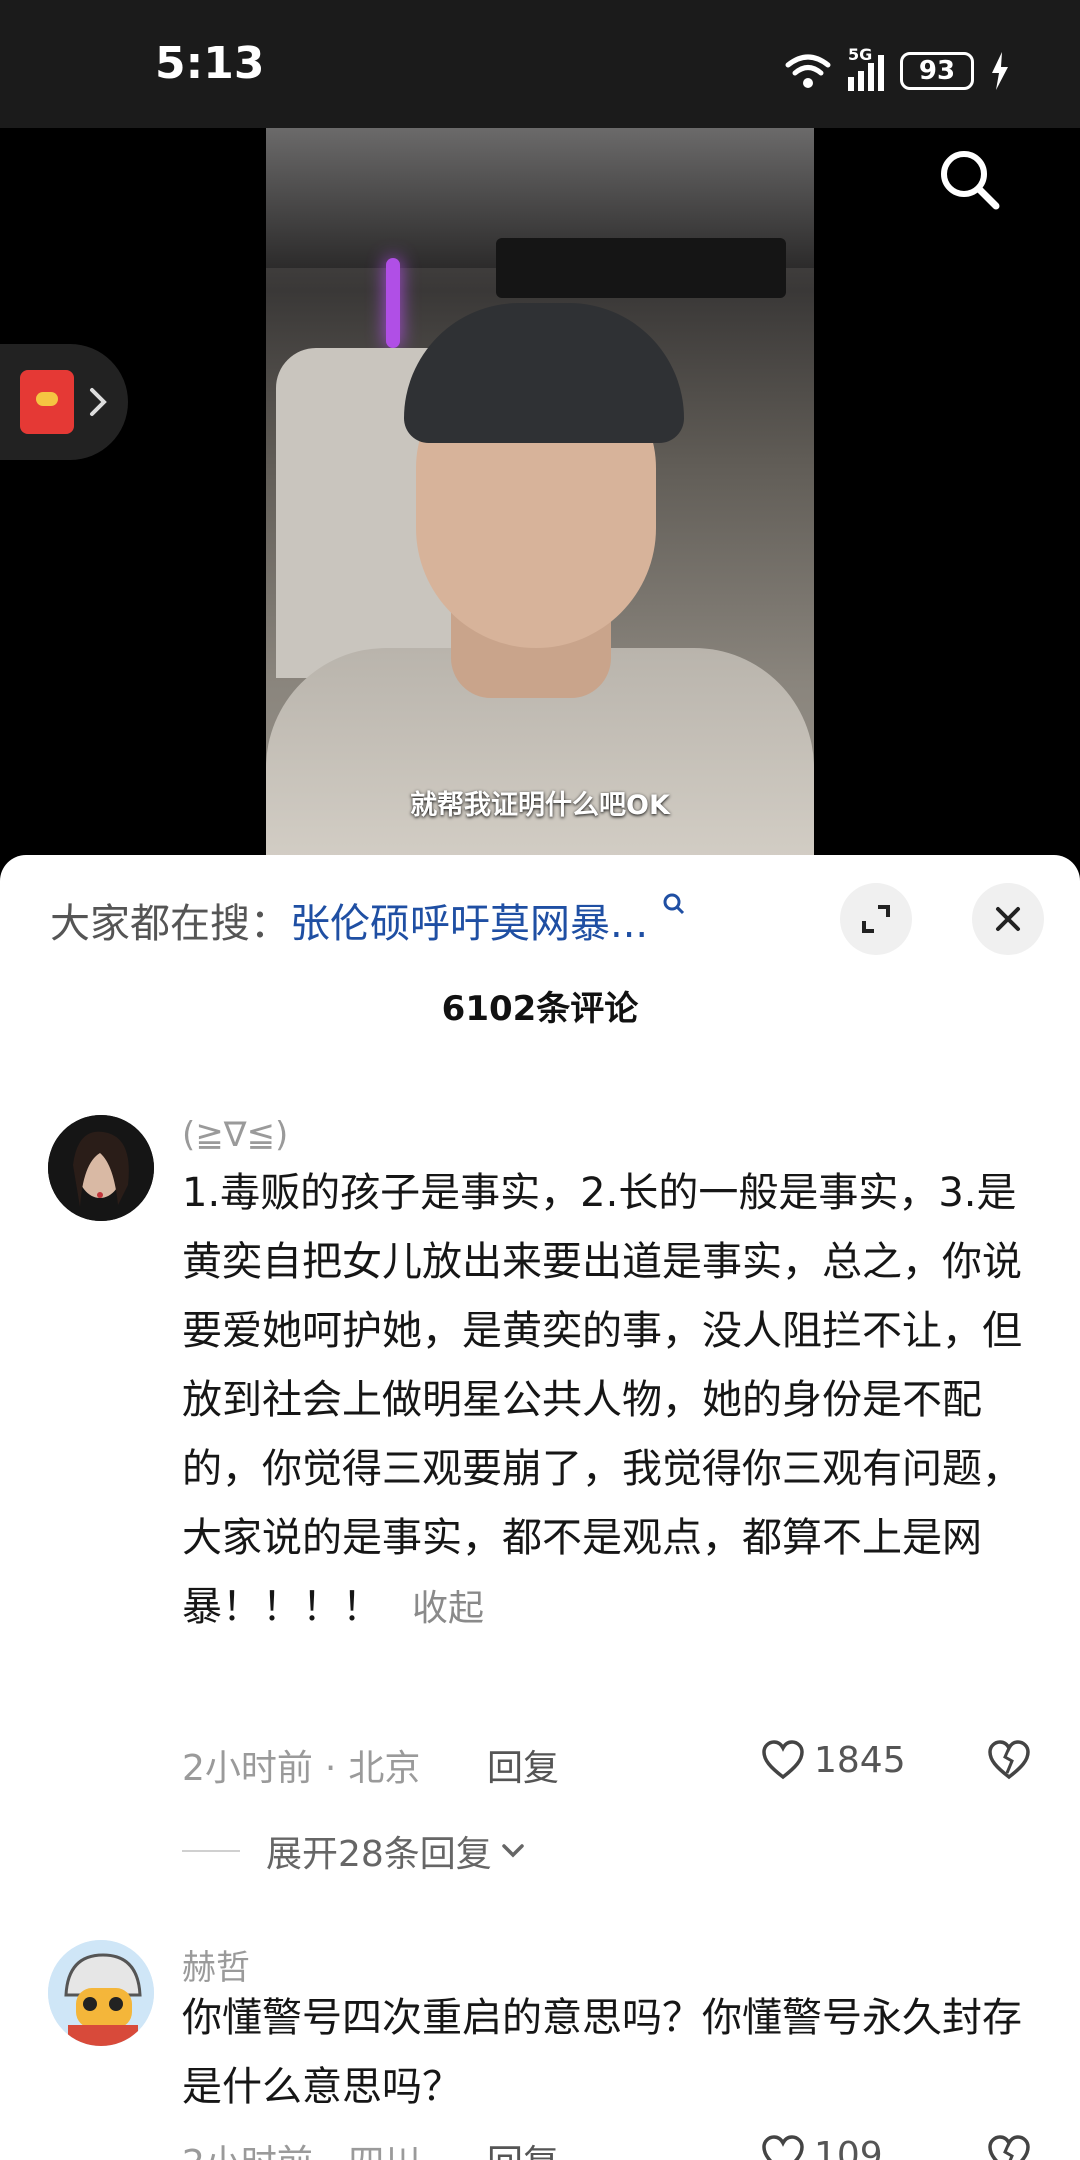  I want to click on search-icon, so click(970, 180).